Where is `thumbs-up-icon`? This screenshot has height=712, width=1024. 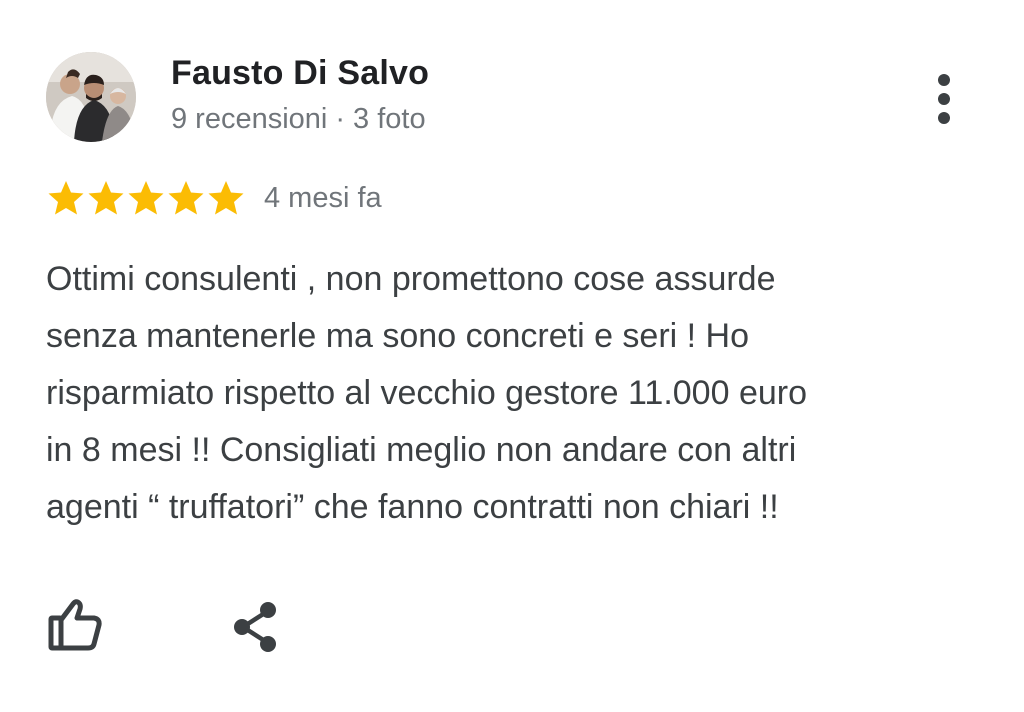
thumbs-up-icon is located at coordinates (75, 625).